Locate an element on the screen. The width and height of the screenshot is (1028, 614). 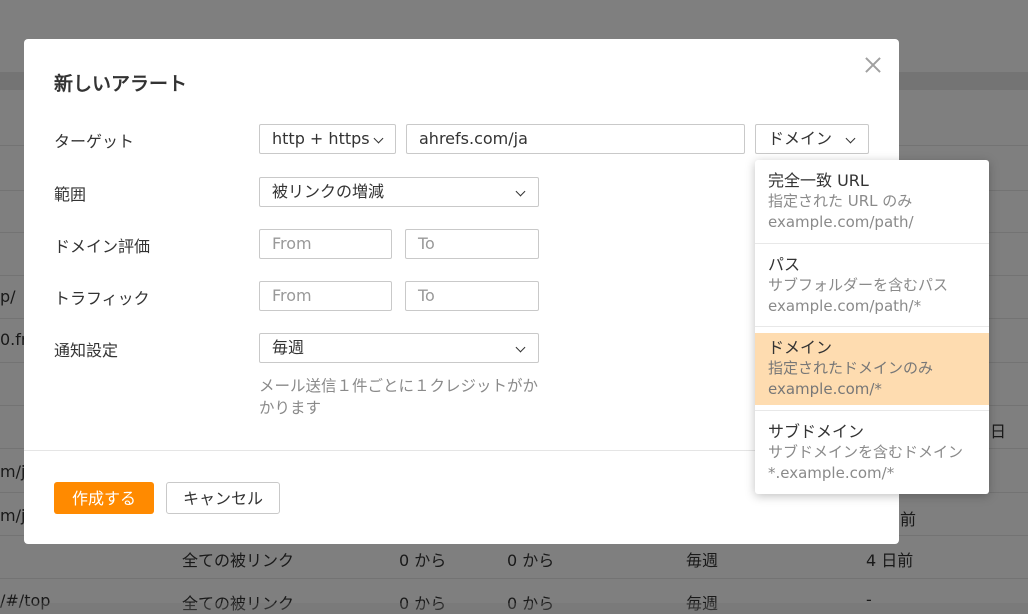
credit-note: メール送信１件ごとに１クレジットがかかります is located at coordinates (399, 397).